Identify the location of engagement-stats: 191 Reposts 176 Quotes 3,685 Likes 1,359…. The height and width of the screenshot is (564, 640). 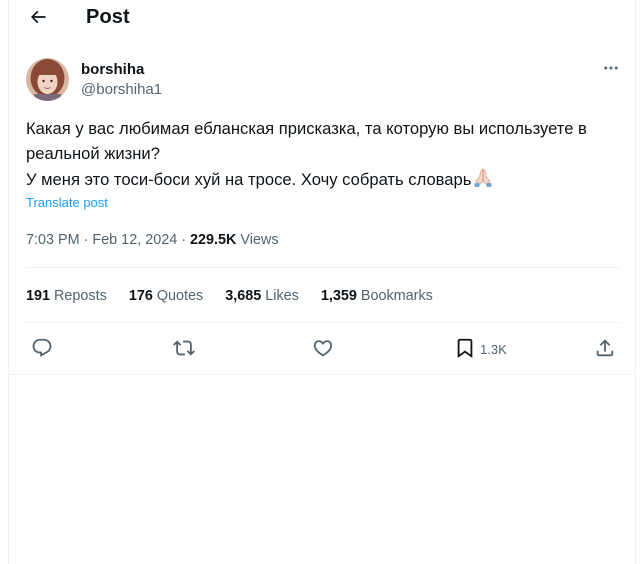
(240, 296).